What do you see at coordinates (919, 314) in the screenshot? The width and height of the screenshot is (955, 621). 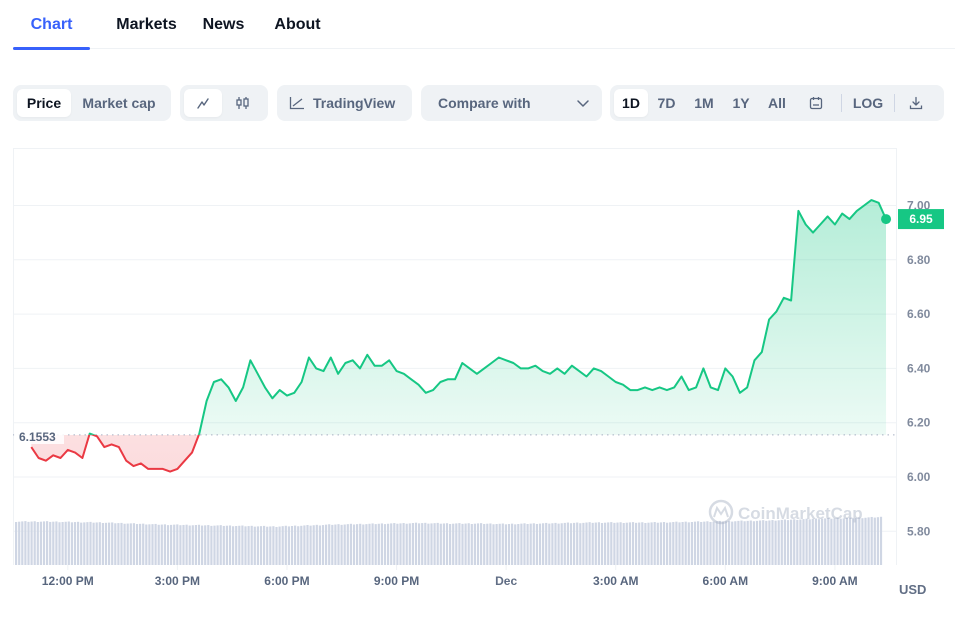 I see `y-tick-label: 6.60` at bounding box center [919, 314].